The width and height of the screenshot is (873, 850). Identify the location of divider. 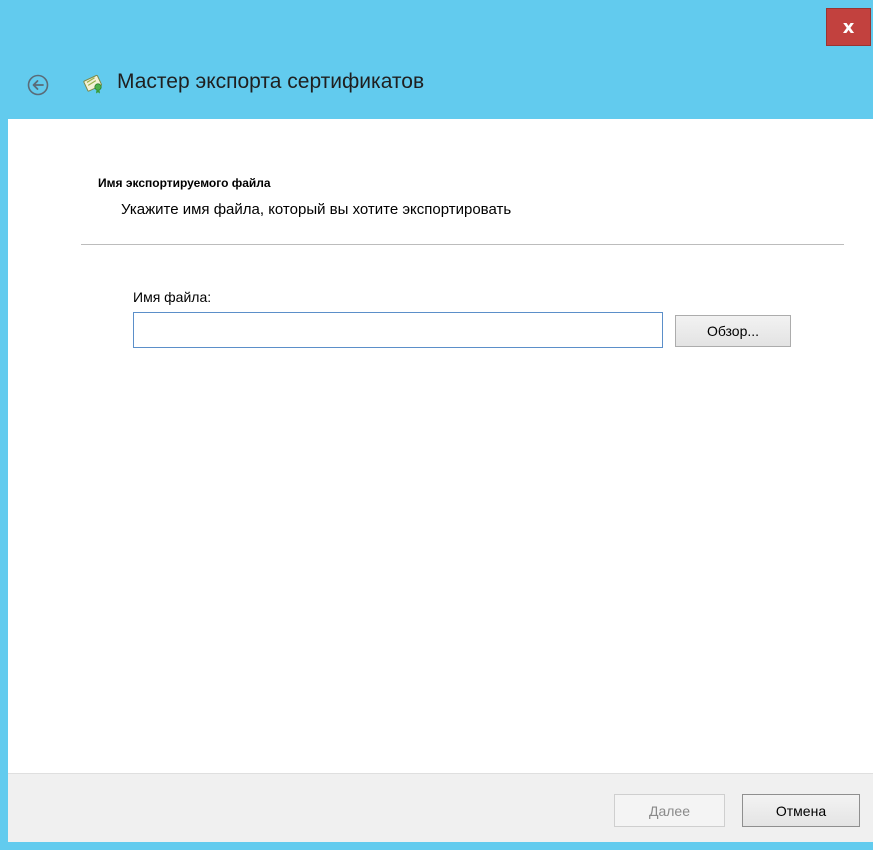
(462, 244).